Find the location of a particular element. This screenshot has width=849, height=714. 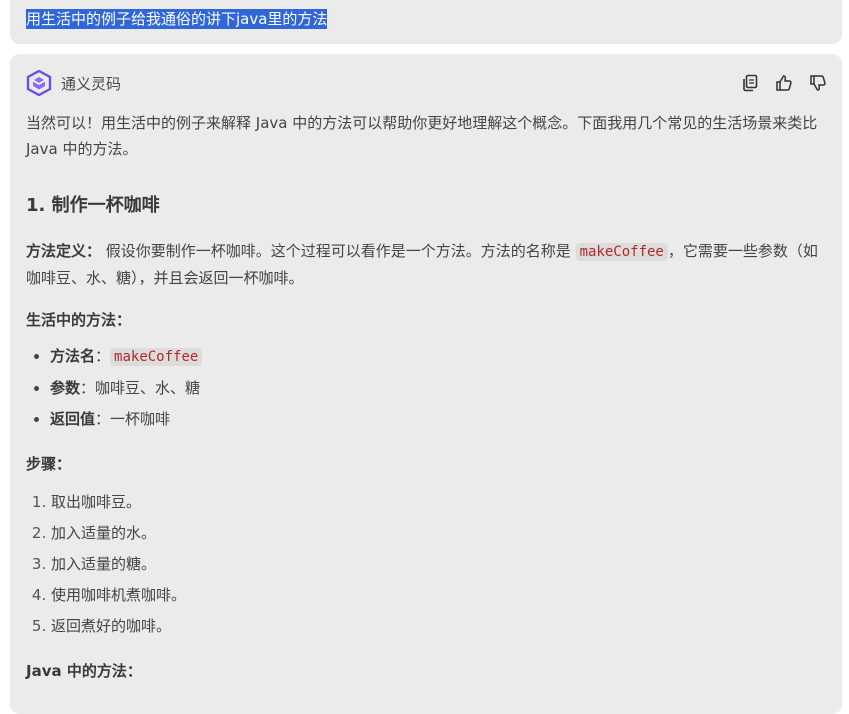

list-item-label: 方法名 is located at coordinates (73, 356).